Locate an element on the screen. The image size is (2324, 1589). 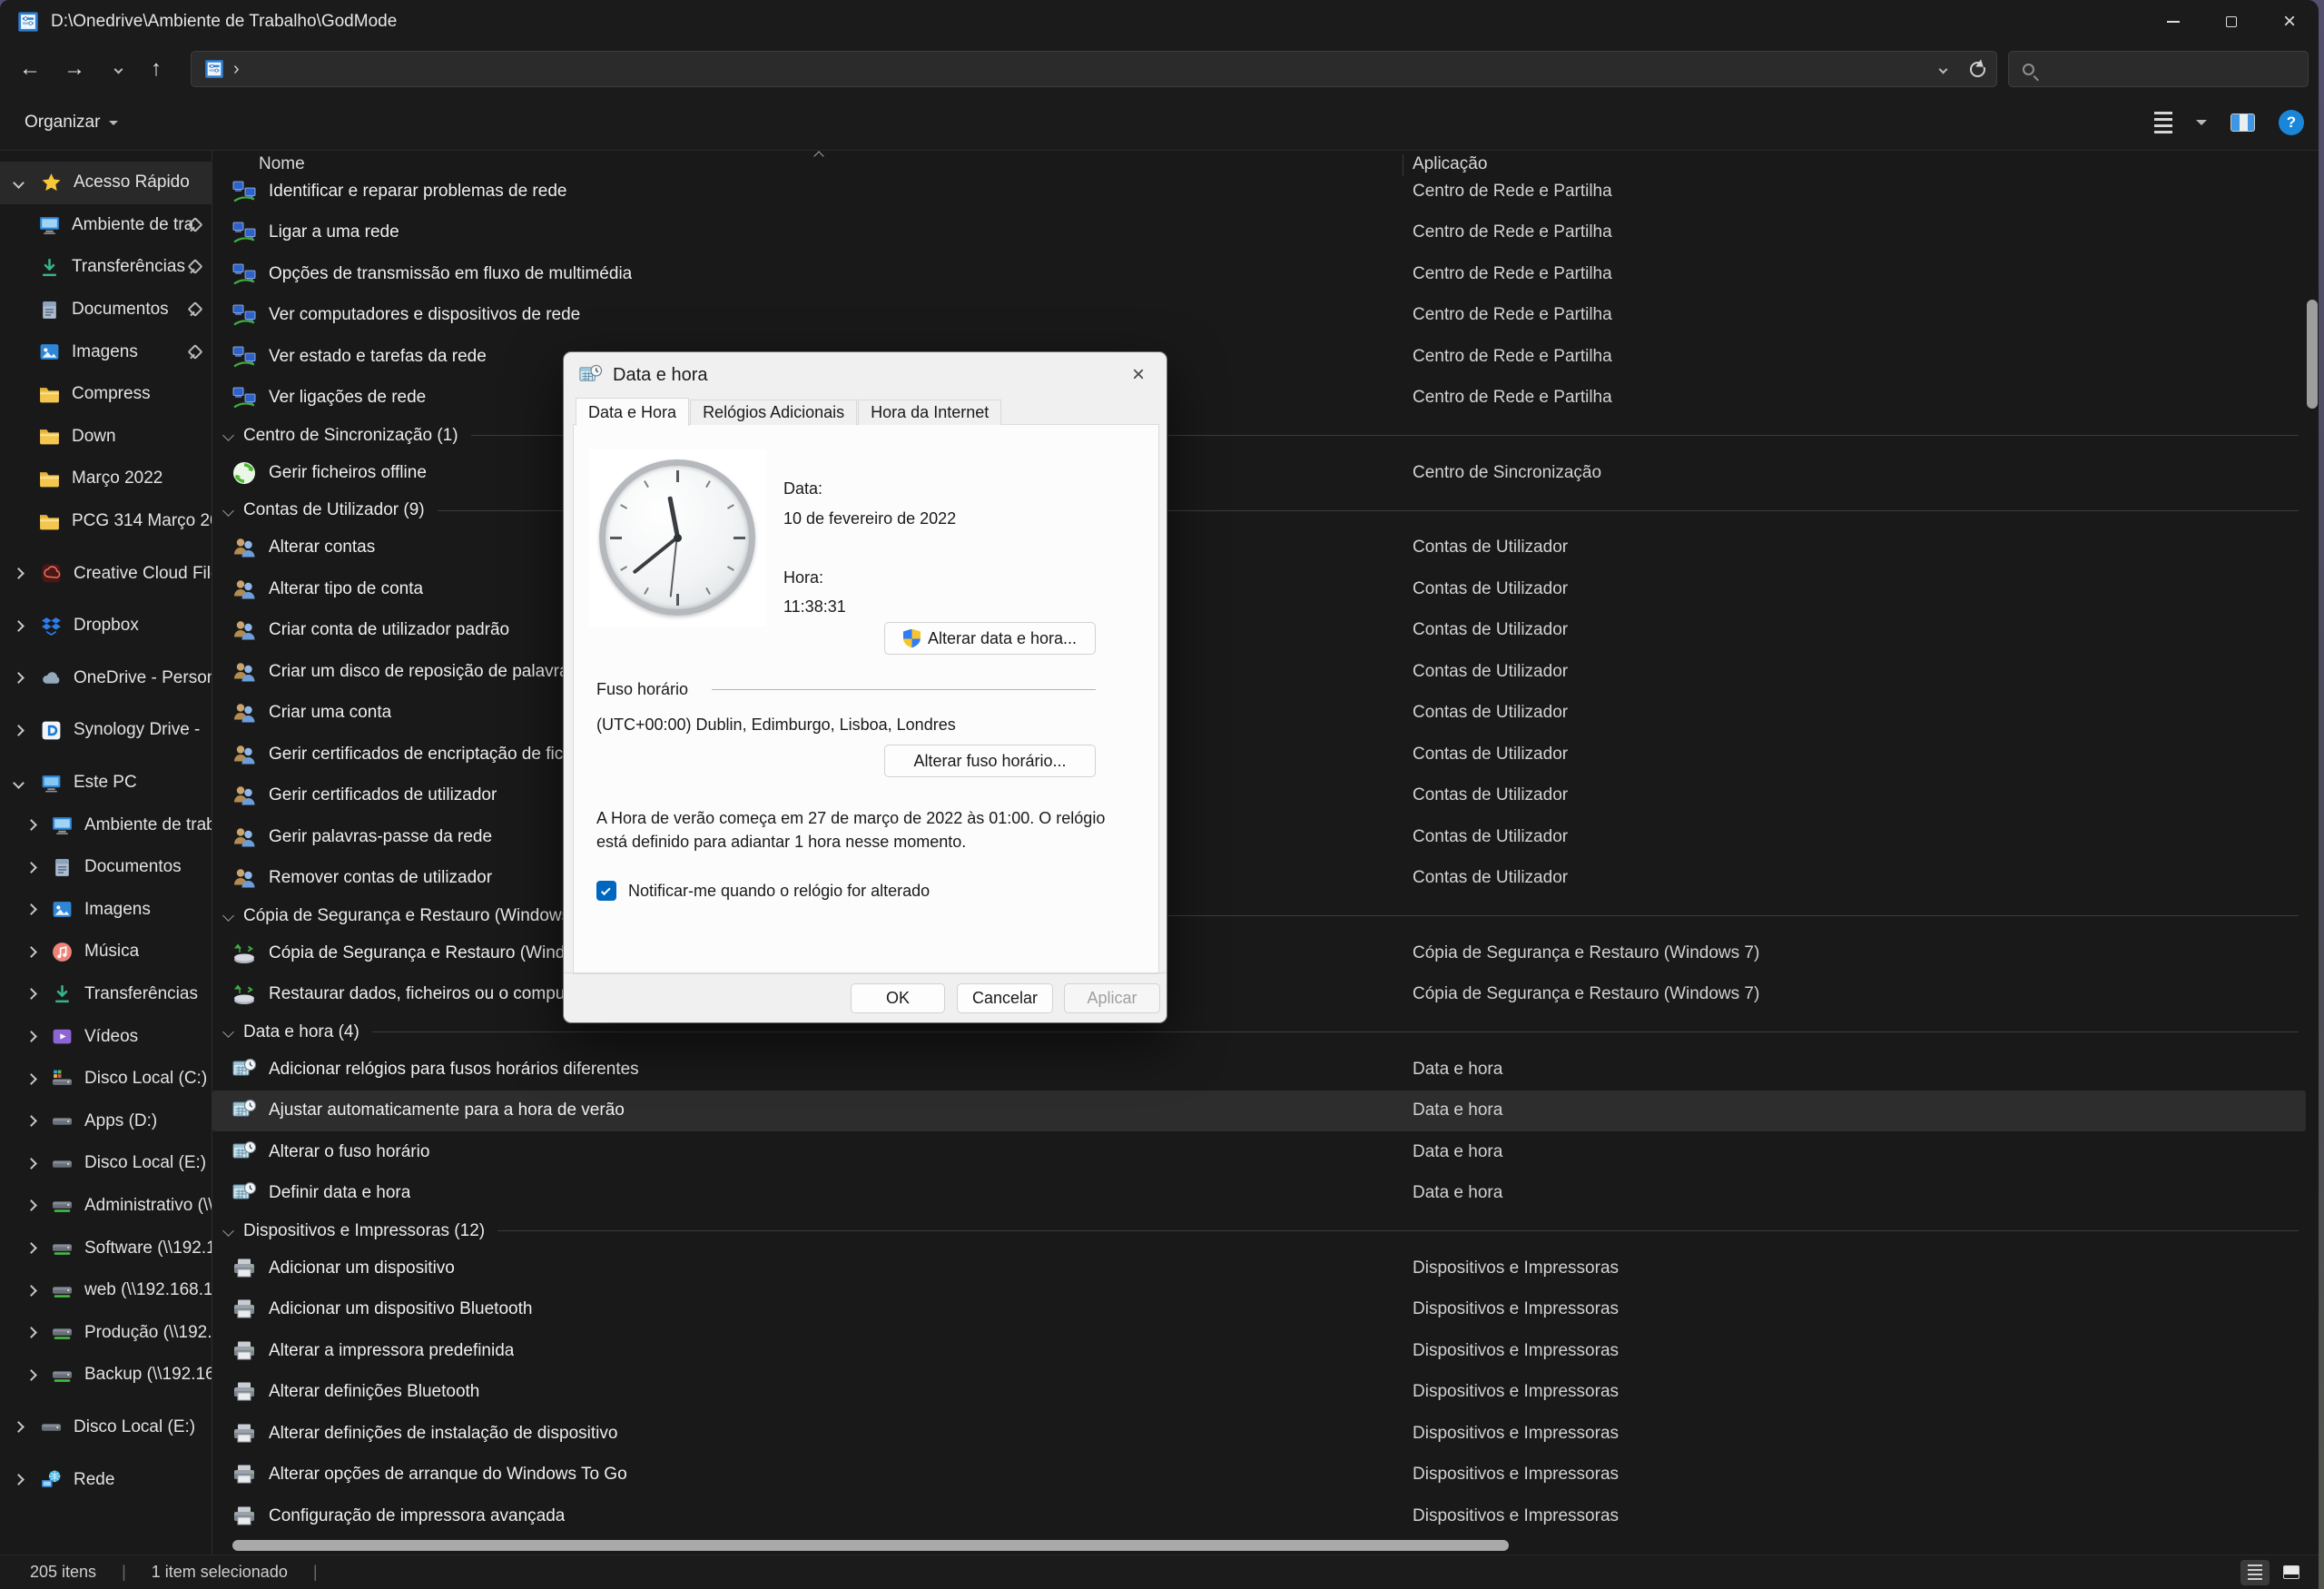
minimize-button is located at coordinates (2173, 22).